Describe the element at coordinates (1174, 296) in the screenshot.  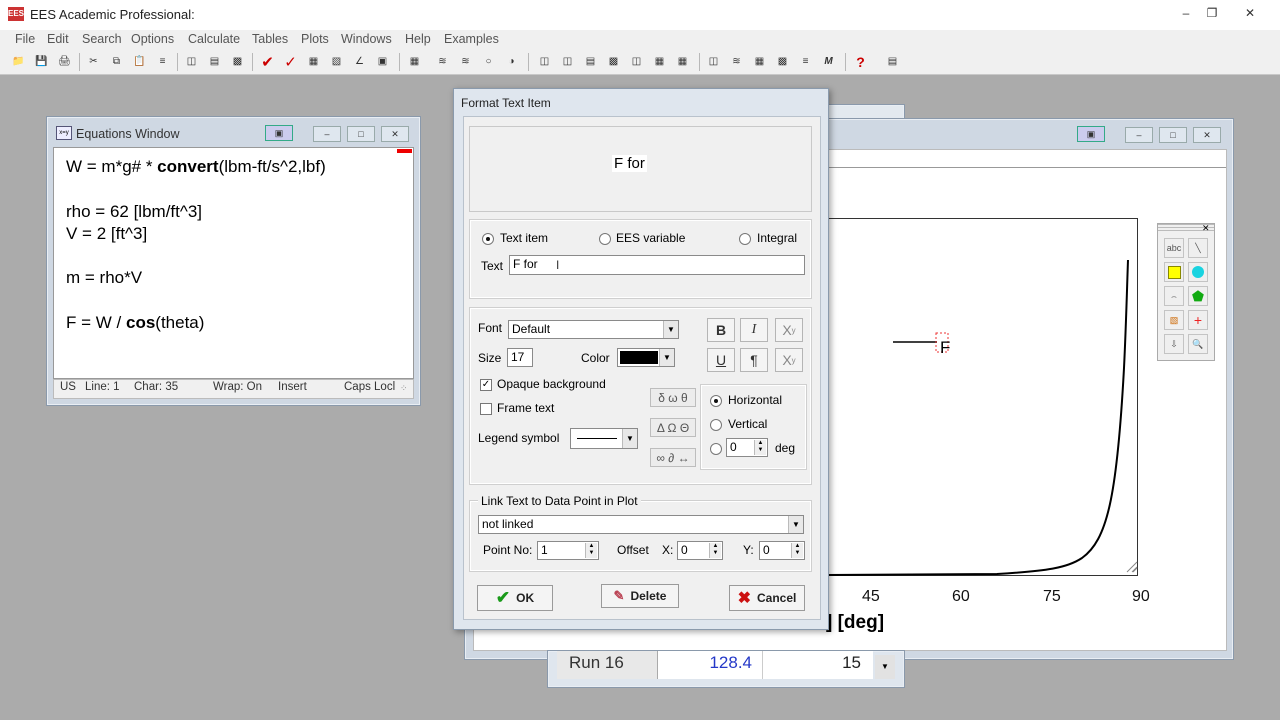
I see `curve-tool-icon: ⌢` at that location.